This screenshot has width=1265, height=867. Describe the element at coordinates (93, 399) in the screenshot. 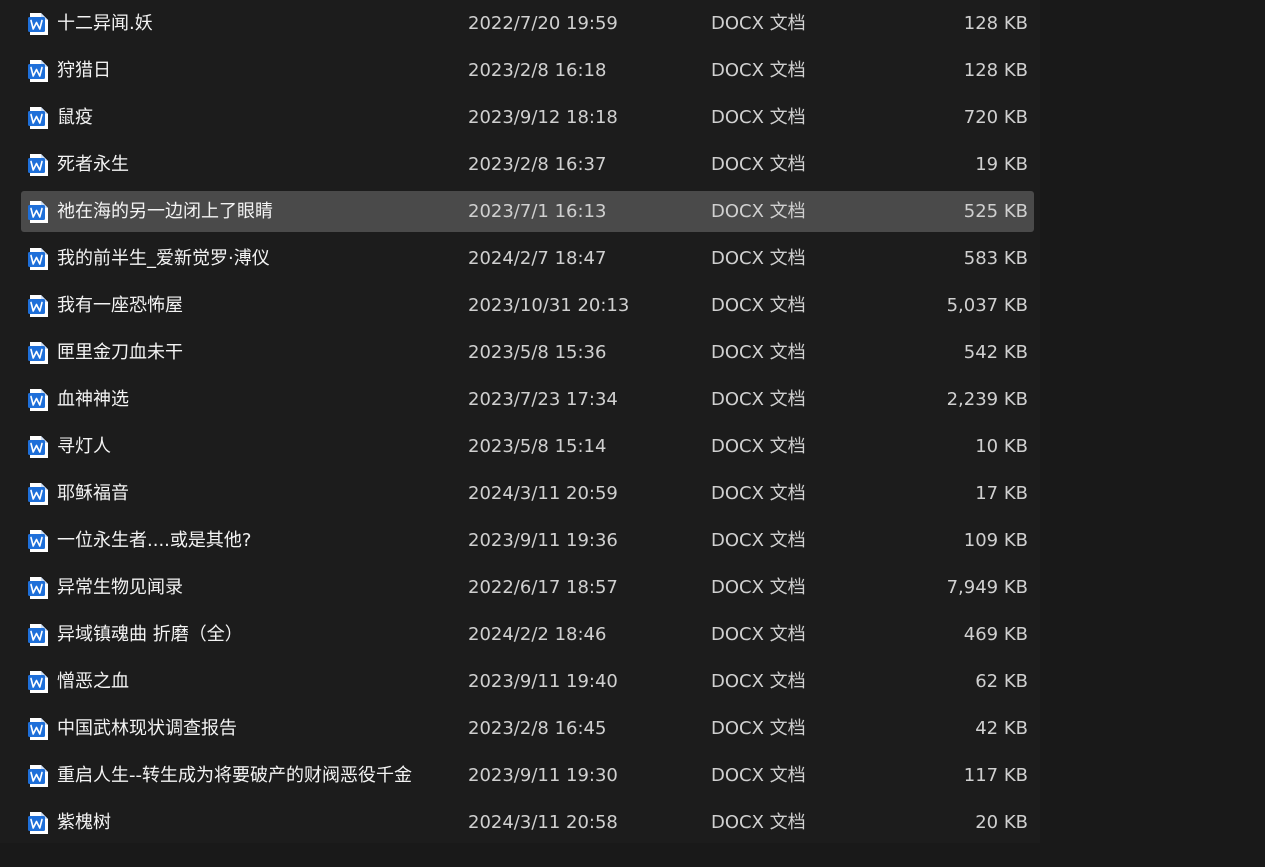

I see `file-name: 血神神选` at that location.